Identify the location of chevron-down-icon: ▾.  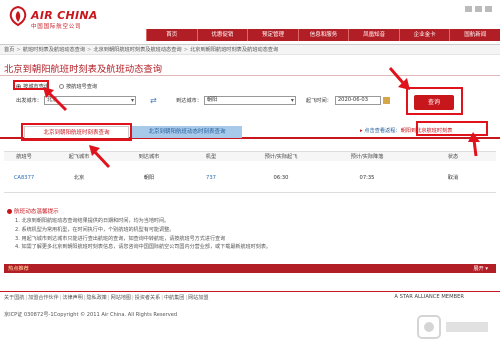
(485, 269).